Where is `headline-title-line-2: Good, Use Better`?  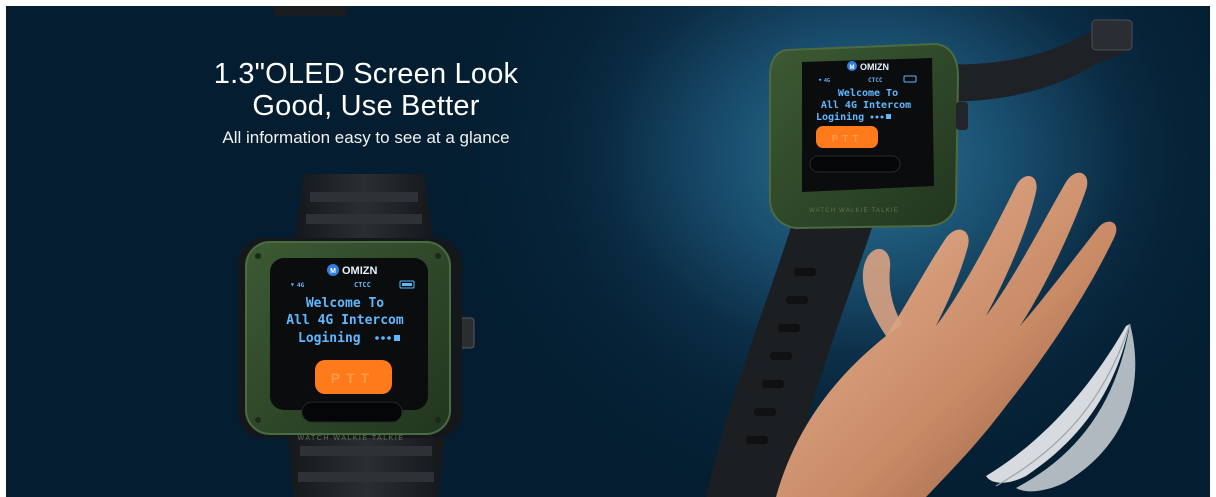 headline-title-line-2: Good, Use Better is located at coordinates (366, 106).